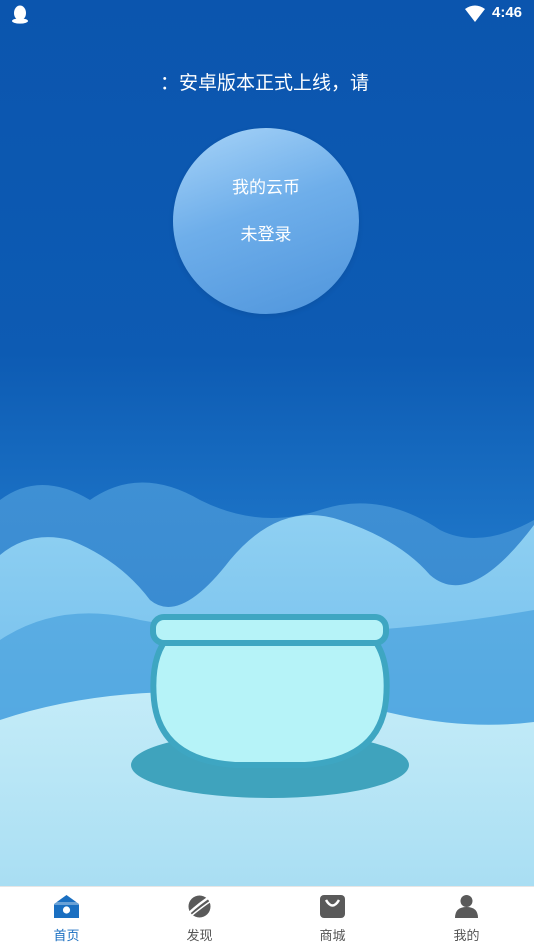 The width and height of the screenshot is (534, 950). I want to click on coin-title: 我的云币, so click(266, 188).